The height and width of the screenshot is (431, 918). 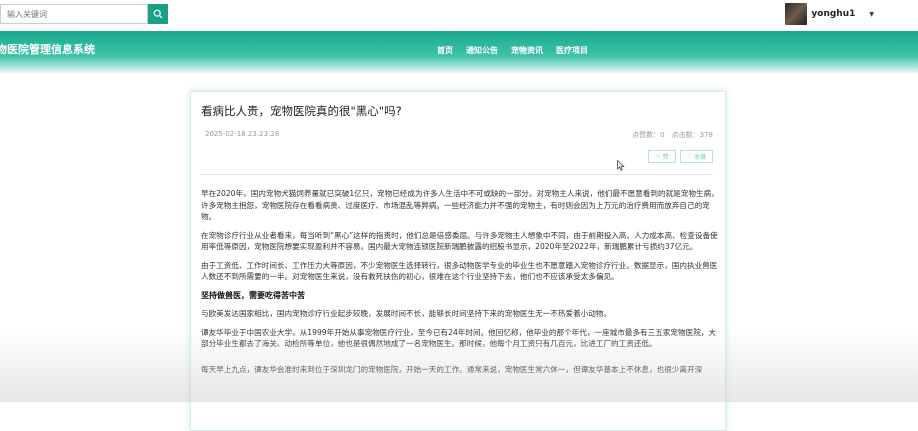 What do you see at coordinates (301, 111) in the screenshot?
I see `article-title: 看病比人贵，宠物医院真的很"黑心"吗?` at bounding box center [301, 111].